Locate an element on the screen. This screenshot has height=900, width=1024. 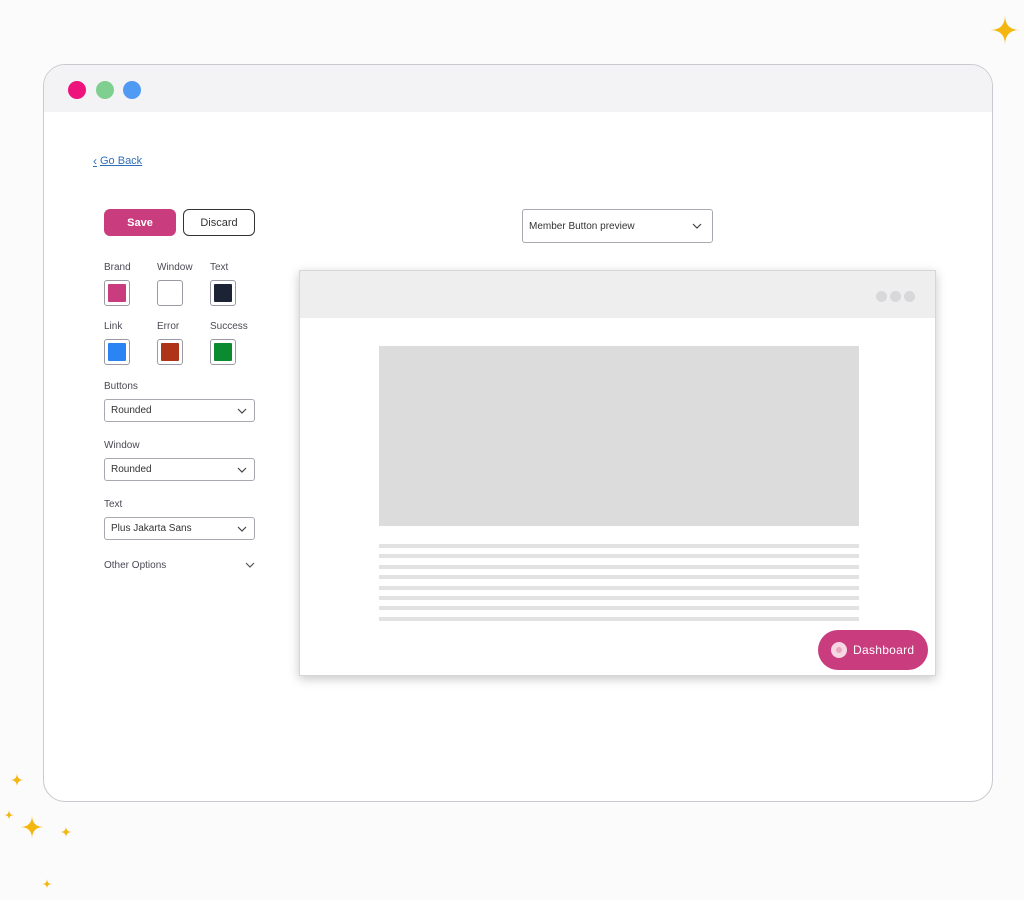
dashboard-member-button: Dashboard is located at coordinates (873, 650).